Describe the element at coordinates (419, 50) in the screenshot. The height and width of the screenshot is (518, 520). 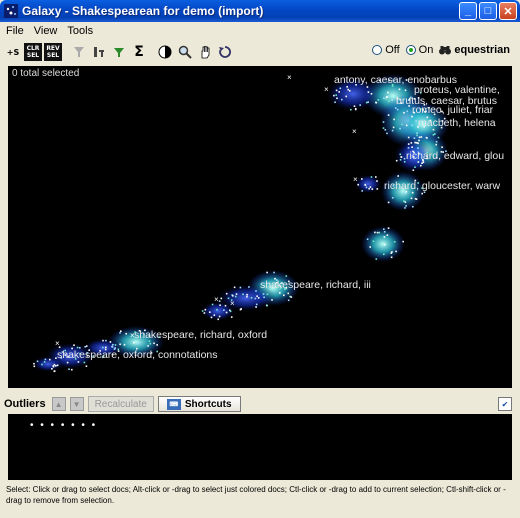
I see `radio-on: On` at that location.